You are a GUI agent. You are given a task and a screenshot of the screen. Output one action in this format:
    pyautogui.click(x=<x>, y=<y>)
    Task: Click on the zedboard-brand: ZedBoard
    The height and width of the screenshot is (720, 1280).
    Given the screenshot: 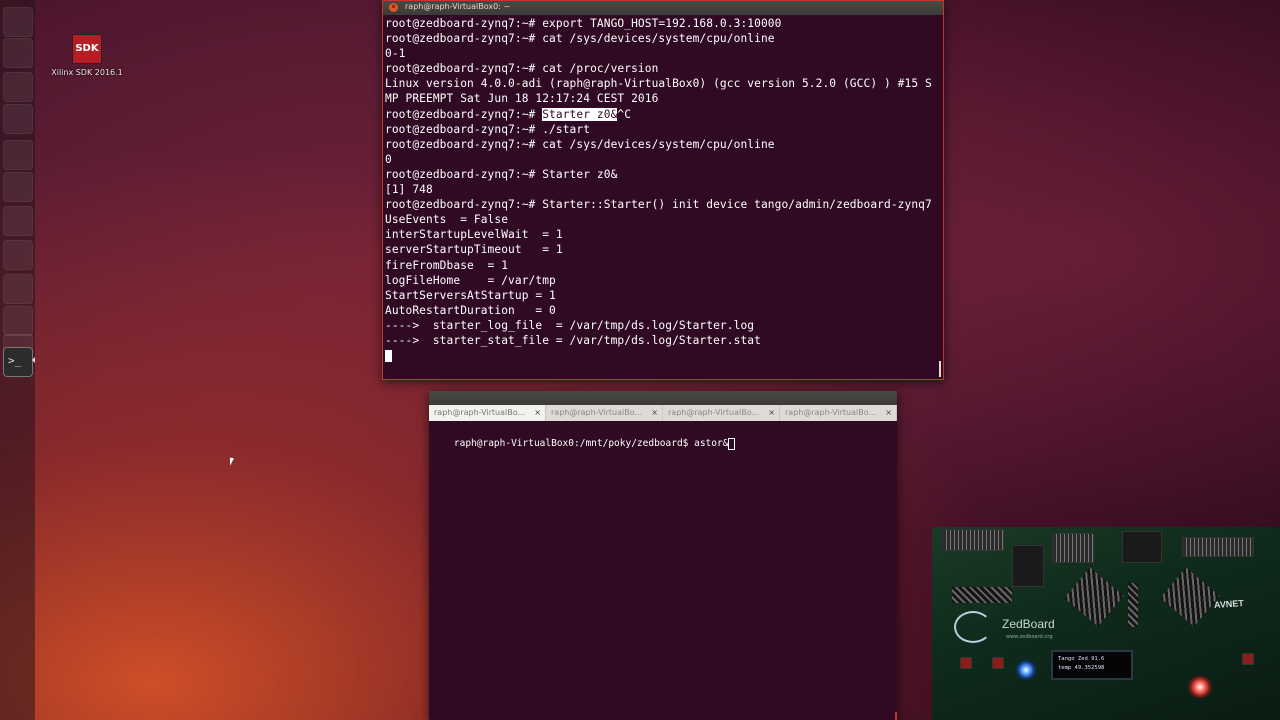 What is the action you would take?
    pyautogui.click(x=1028, y=624)
    